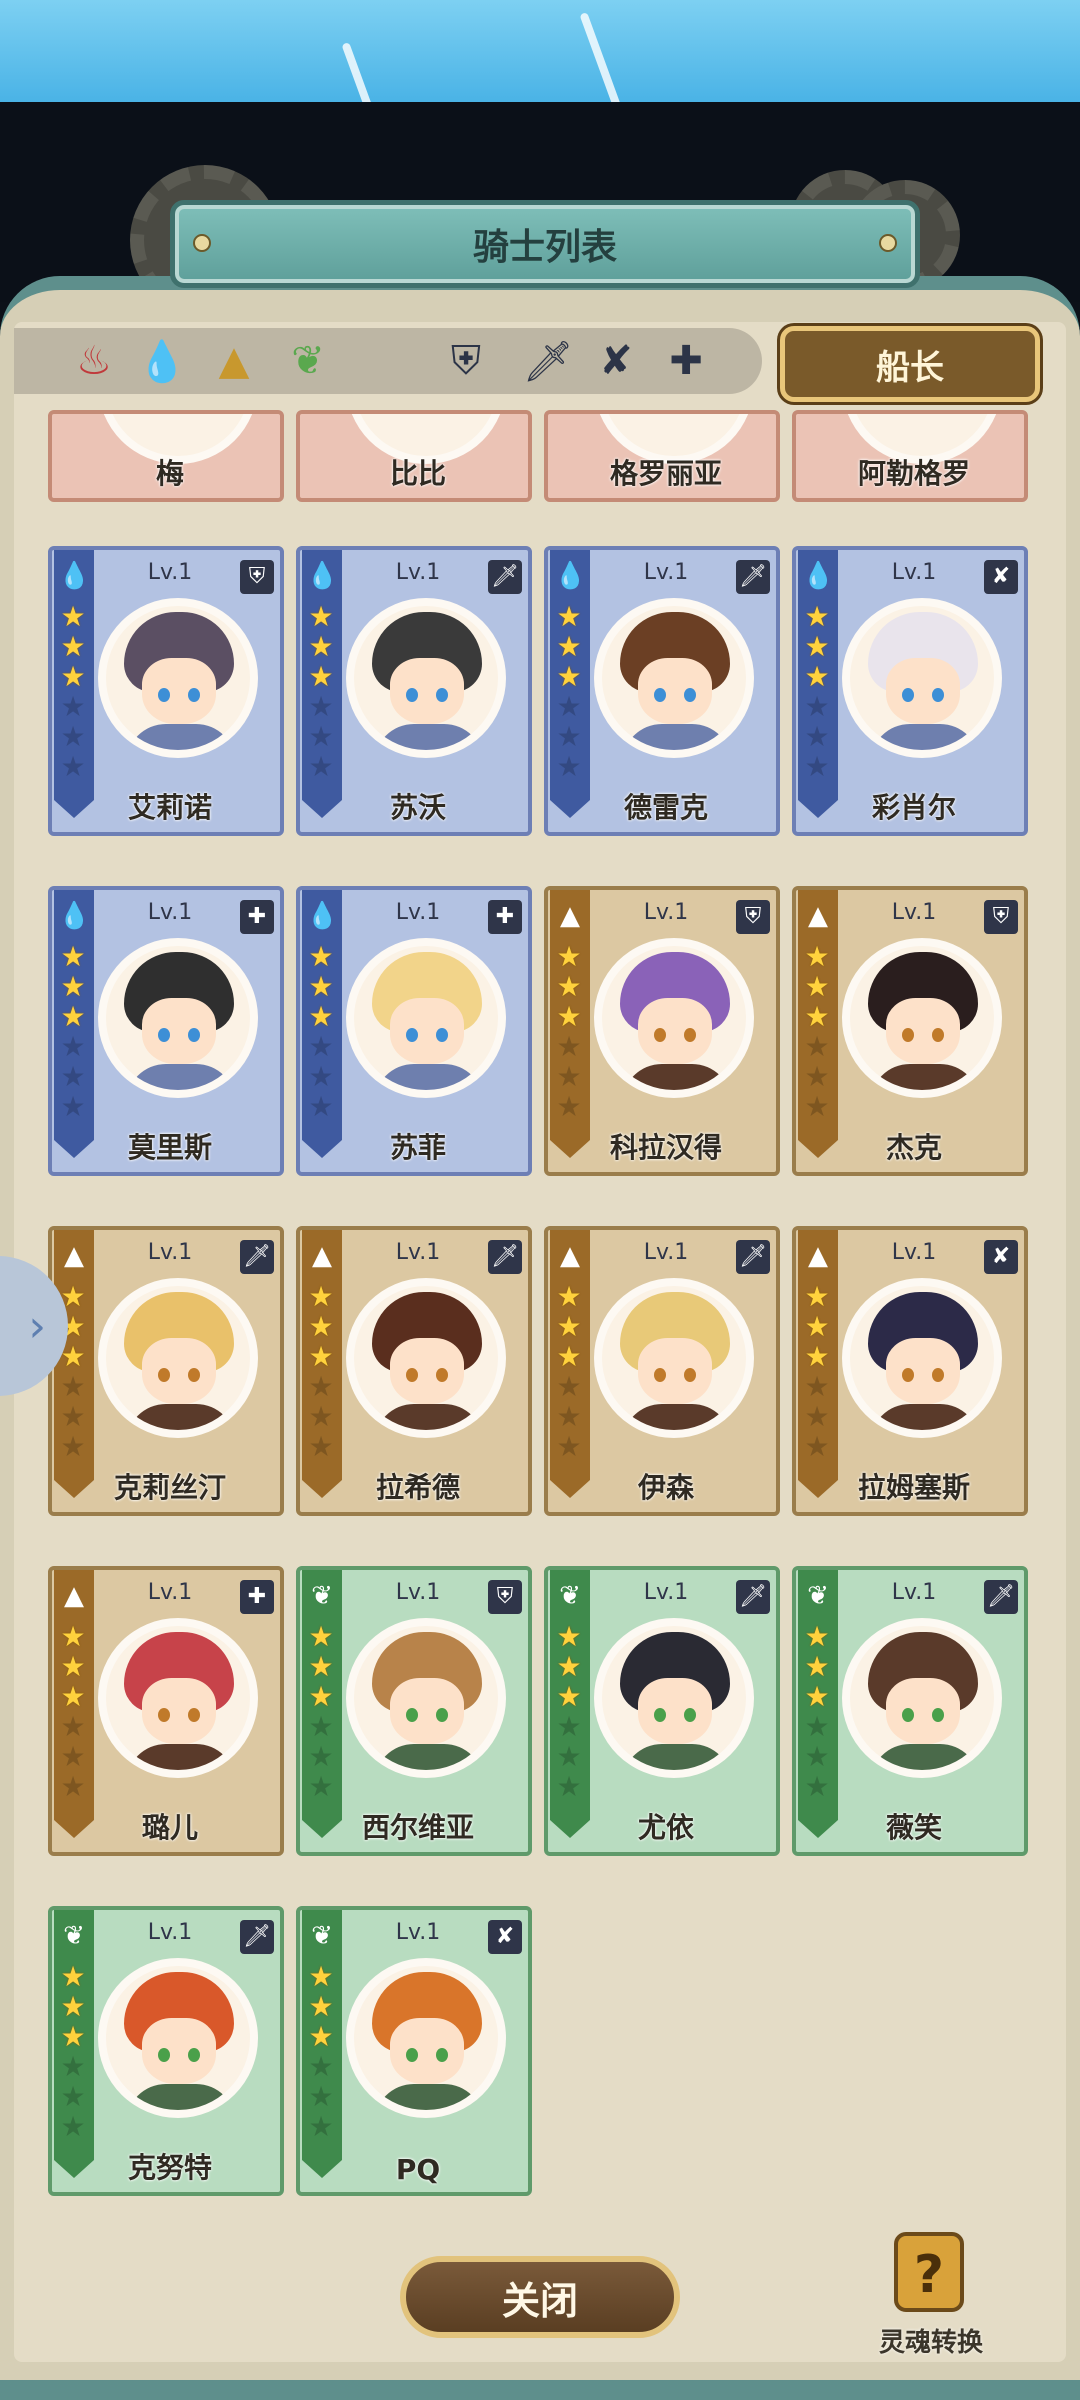  I want to click on knight-card: 💧 ★ ★ ★ ★ ★ ★ Lv.1 ✚ 莫里斯, so click(166, 1031).